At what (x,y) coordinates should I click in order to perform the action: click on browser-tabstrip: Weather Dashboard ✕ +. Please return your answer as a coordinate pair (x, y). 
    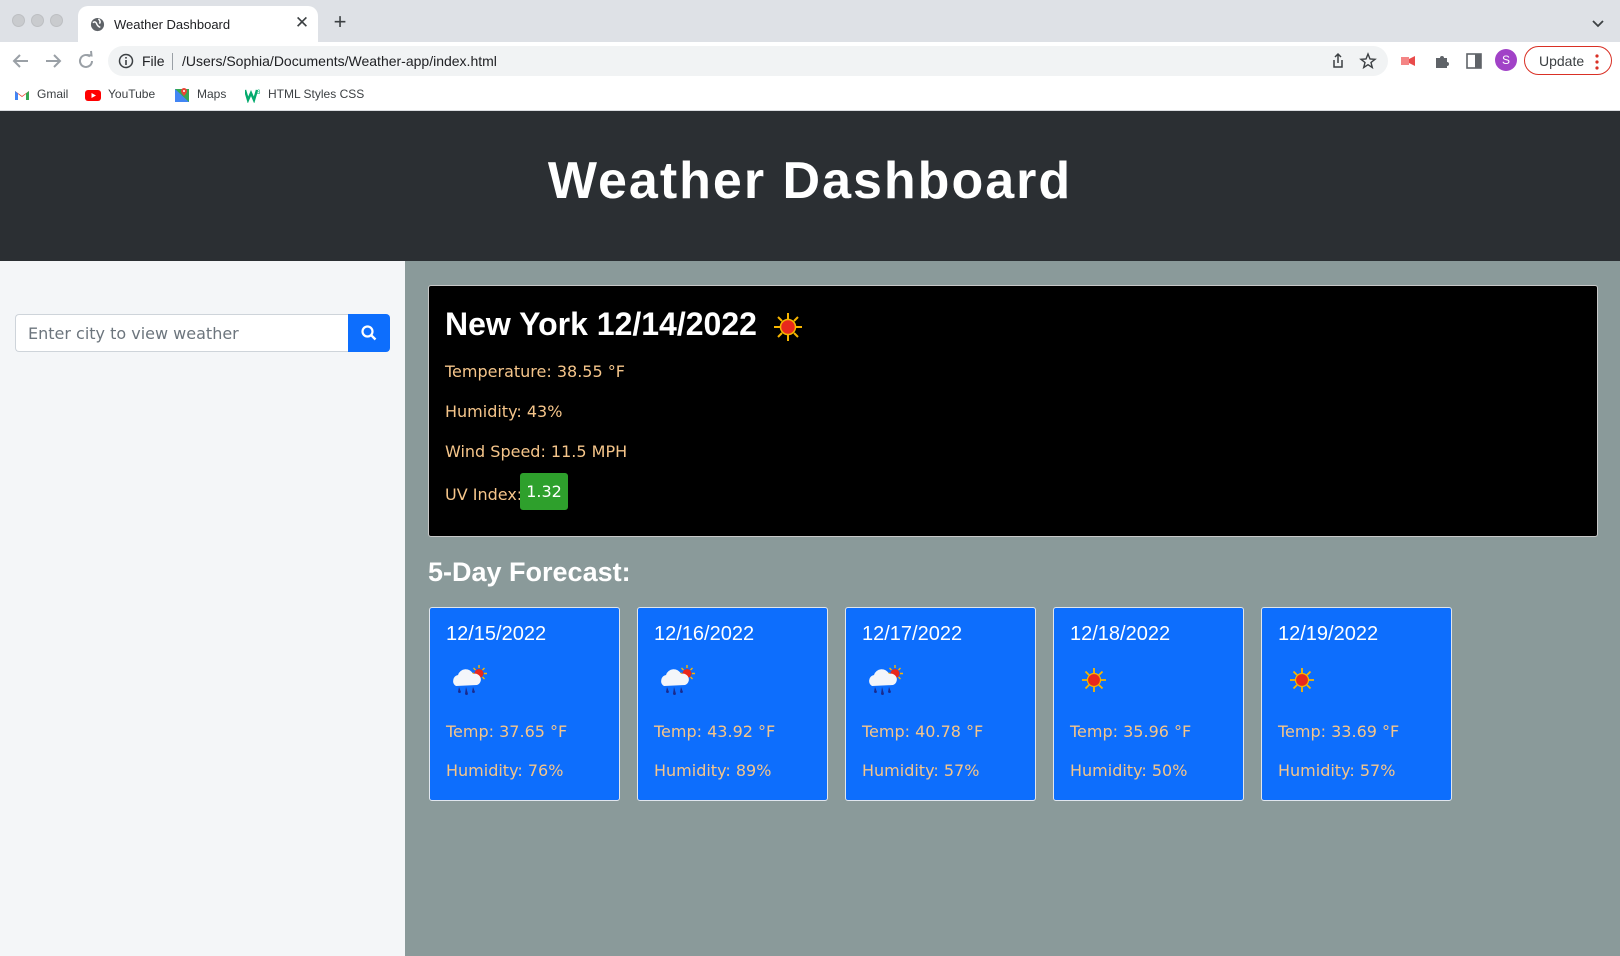
    Looking at the image, I should click on (810, 21).